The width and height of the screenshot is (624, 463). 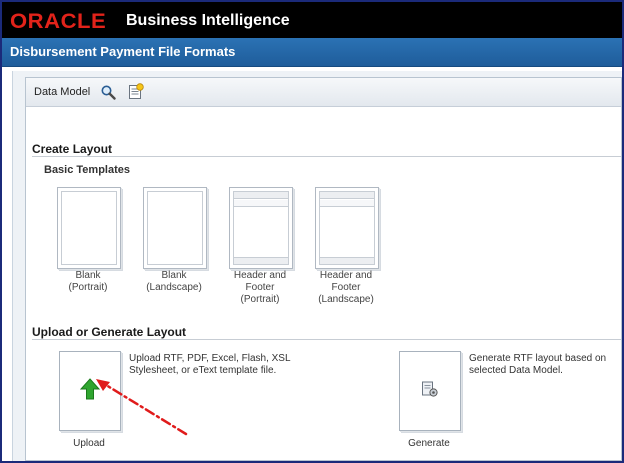 I want to click on template-header-footer-portrait-label: Header and Footer (Portrait), so click(x=260, y=288).